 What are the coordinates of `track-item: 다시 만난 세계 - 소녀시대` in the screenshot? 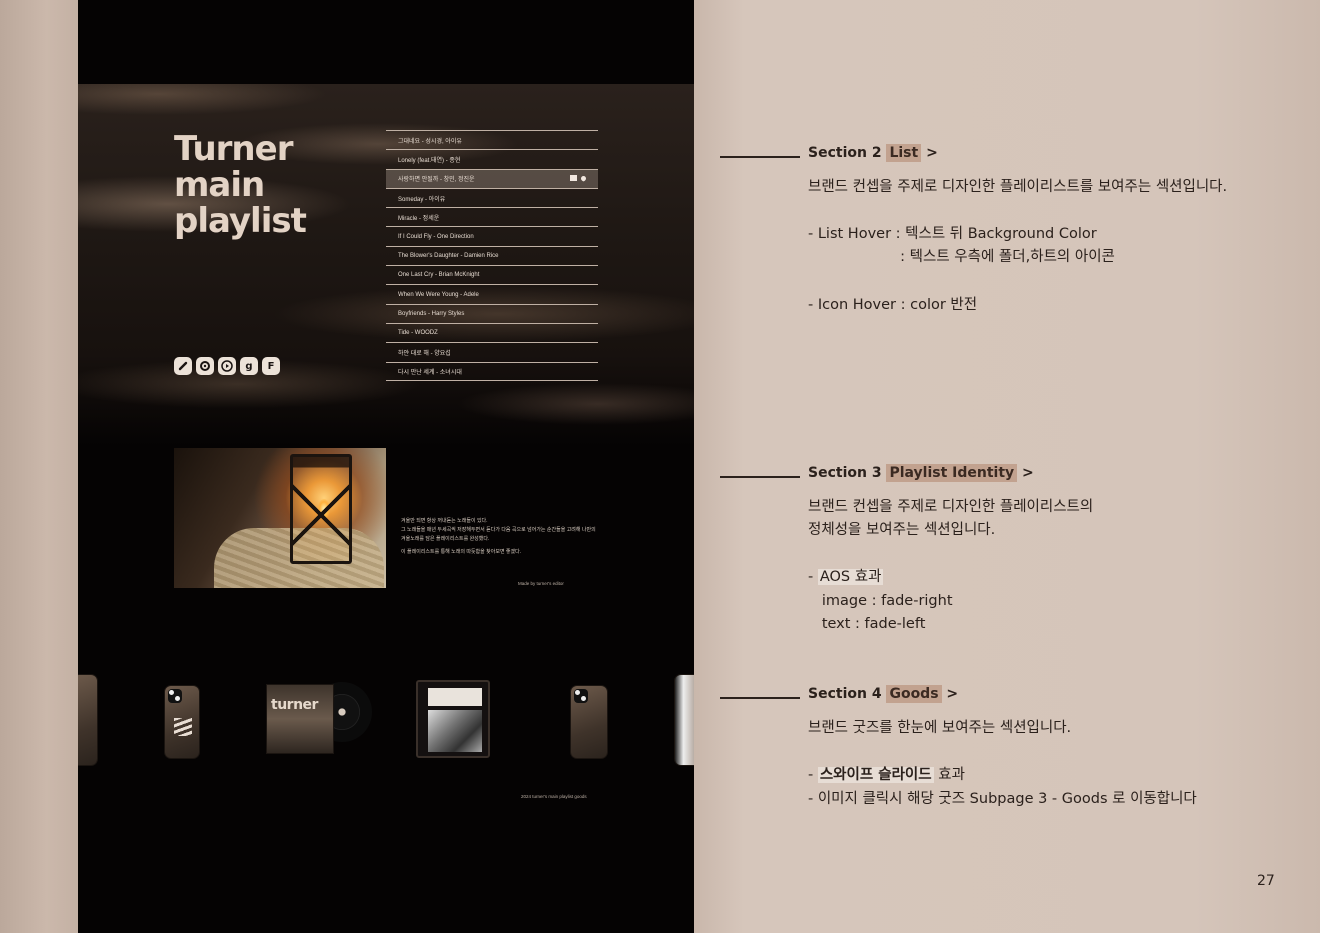 It's located at (492, 371).